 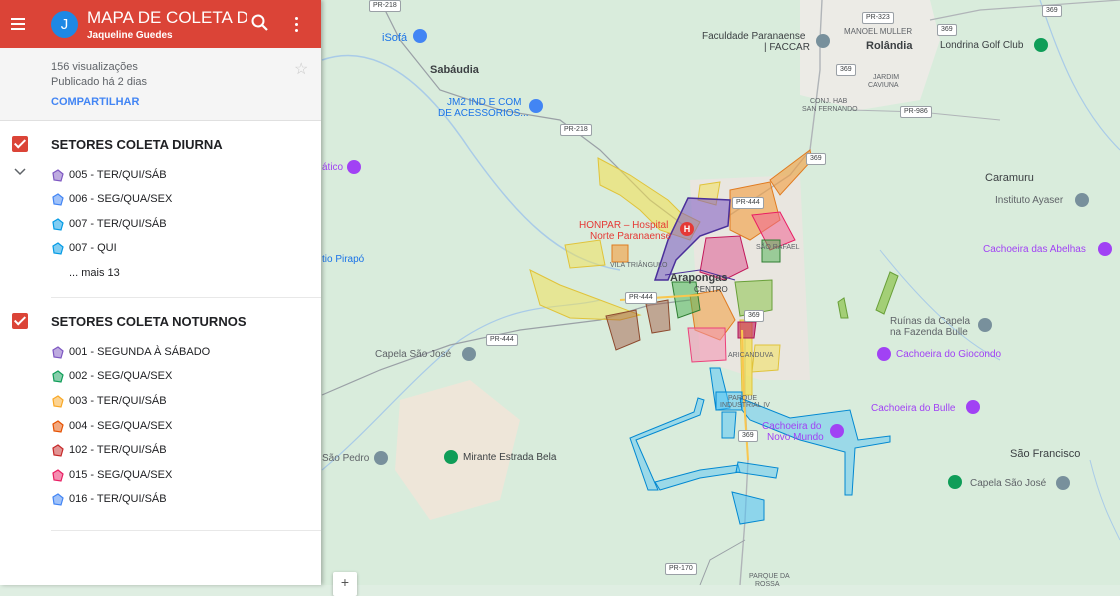 I want to click on legend-item-label: 003 - TER/QUI/SÁB, so click(x=118, y=401).